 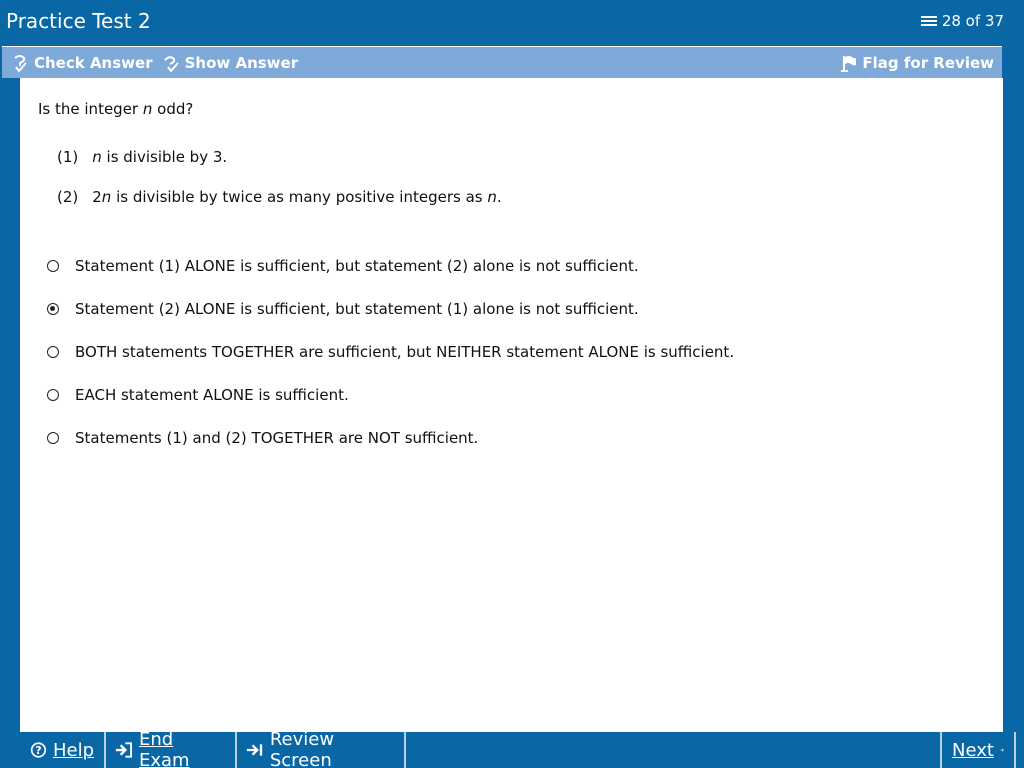 What do you see at coordinates (241, 62) in the screenshot?
I see `show-answer-label: Show Answer` at bounding box center [241, 62].